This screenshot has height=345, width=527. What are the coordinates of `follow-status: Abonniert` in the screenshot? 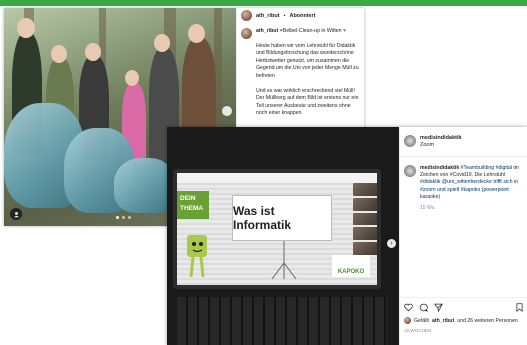 It's located at (302, 16).